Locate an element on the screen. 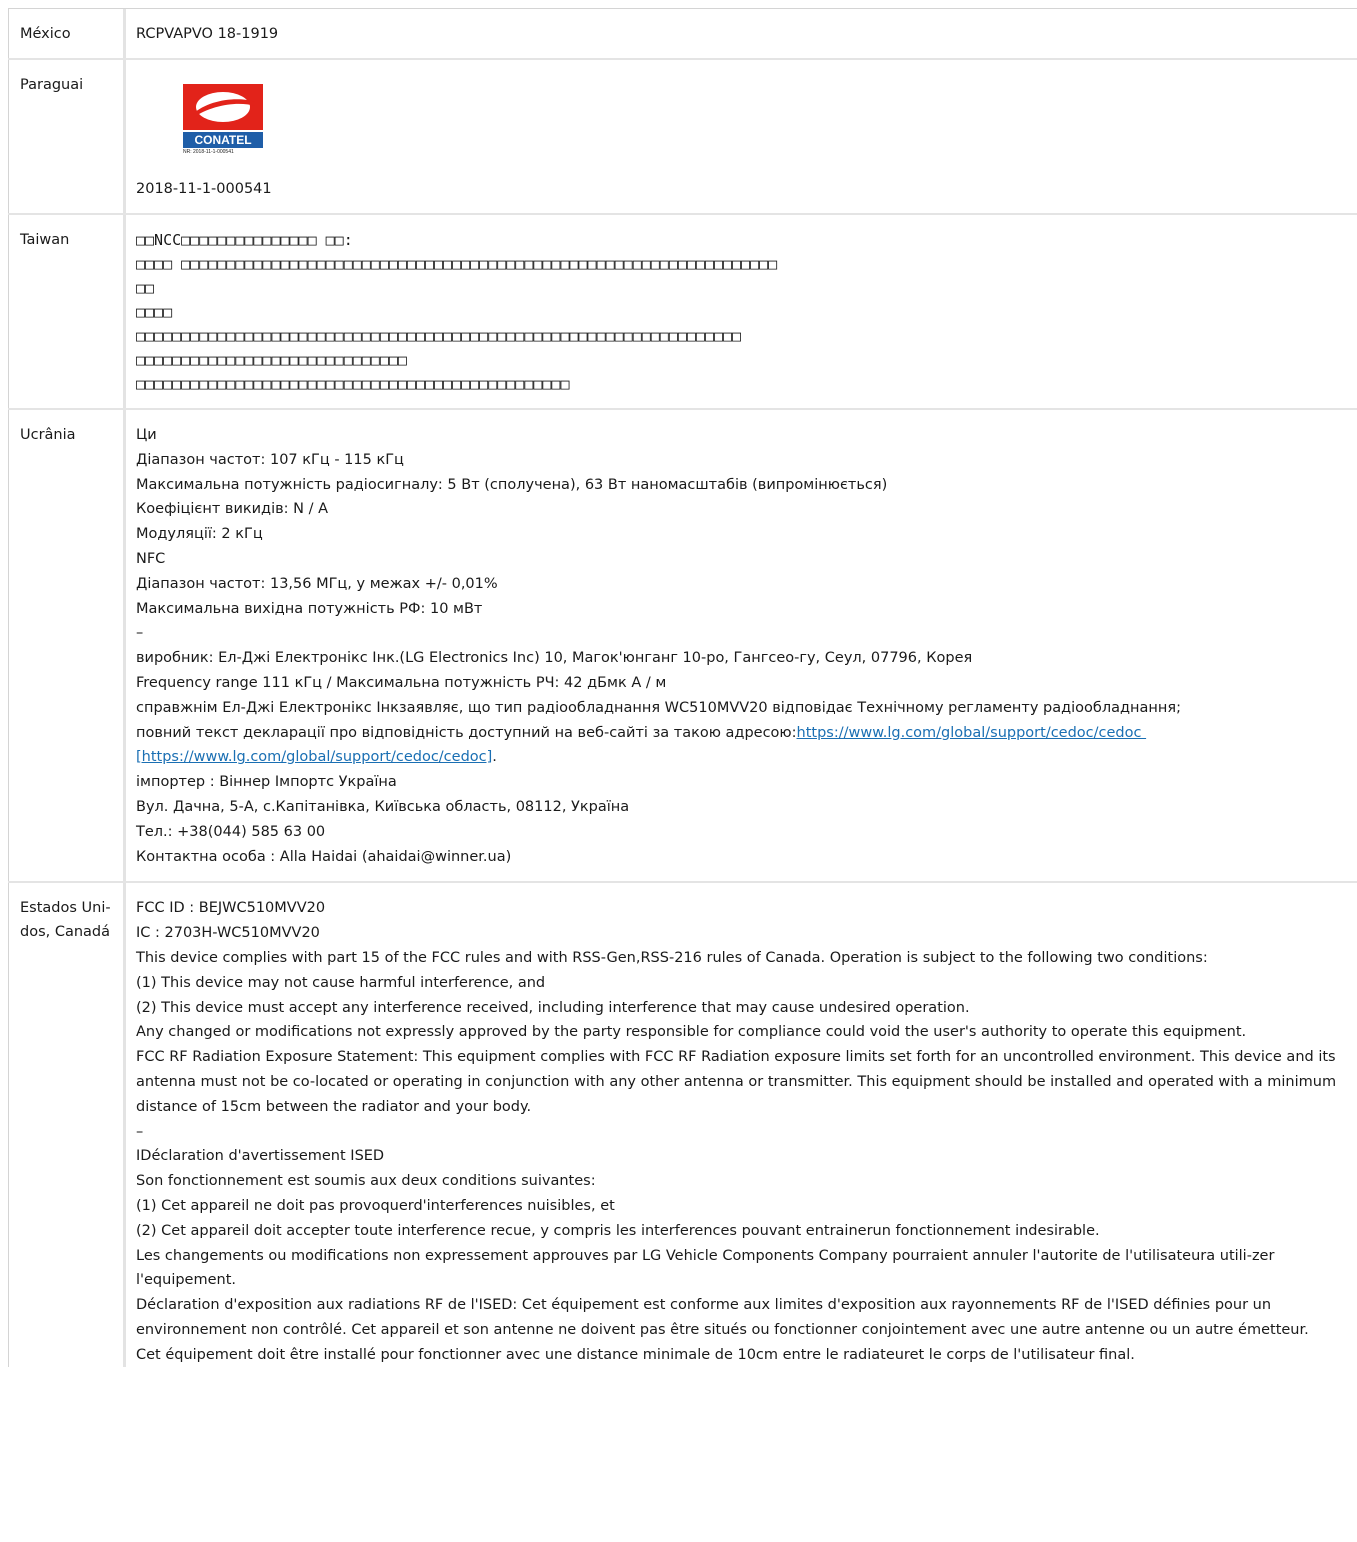  content-cell: RCPVAPVO 18-1919 is located at coordinates (741, 33).